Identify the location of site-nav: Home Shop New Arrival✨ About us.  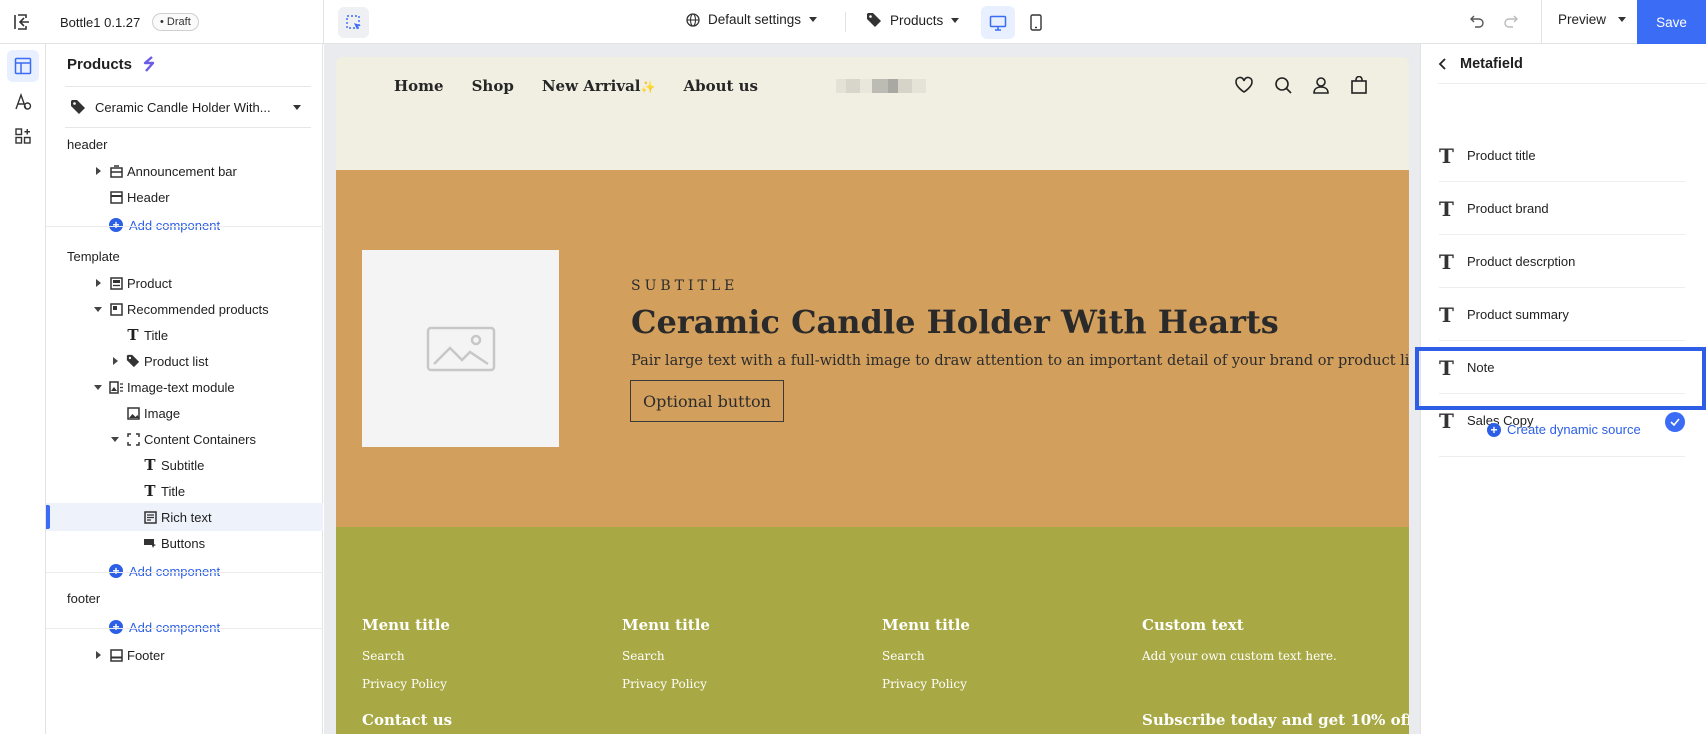
(576, 86).